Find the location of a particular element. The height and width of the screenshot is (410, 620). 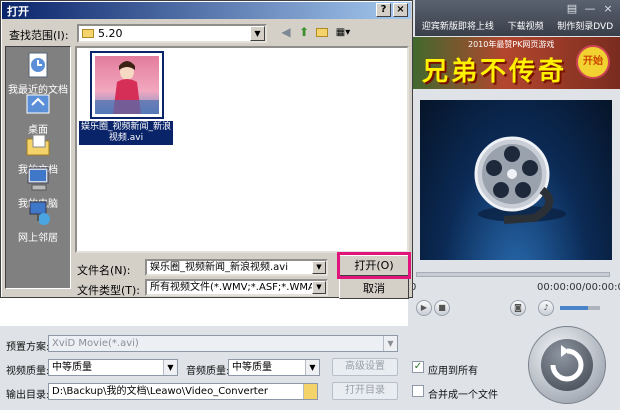

link-new-version: 迎宾新版即将上线 is located at coordinates (458, 27).